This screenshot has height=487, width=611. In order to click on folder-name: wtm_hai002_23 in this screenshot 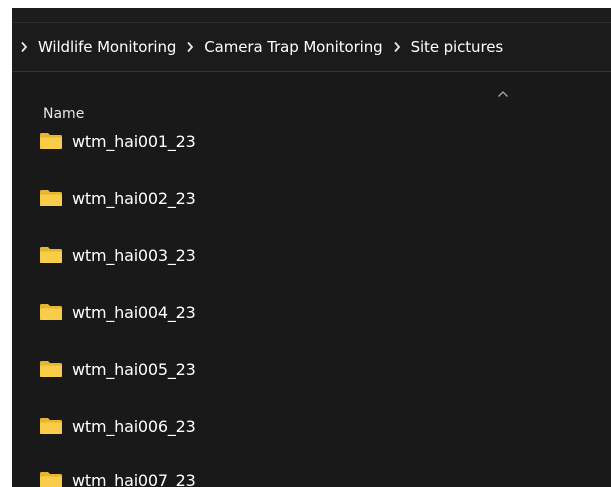, I will do `click(134, 198)`.